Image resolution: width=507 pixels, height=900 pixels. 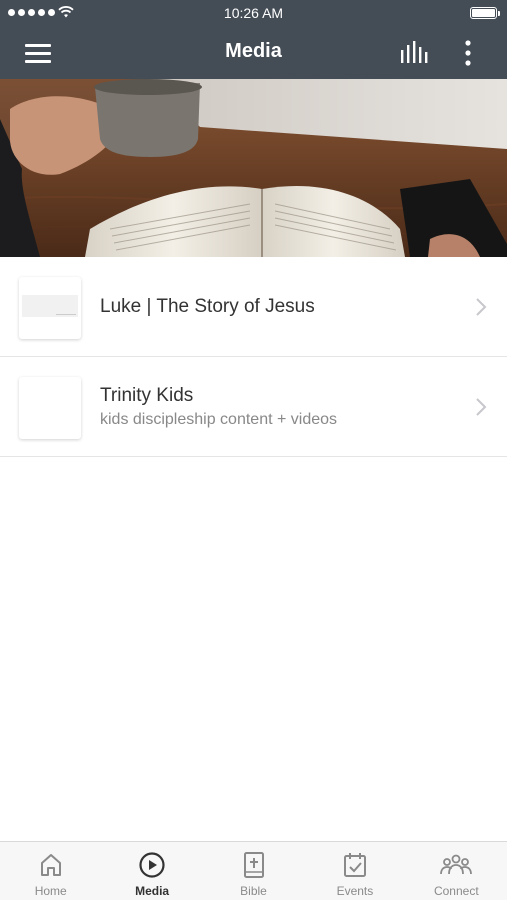 I want to click on thumbnail-subtitle-text: discipleship content, so click(x=50, y=414).